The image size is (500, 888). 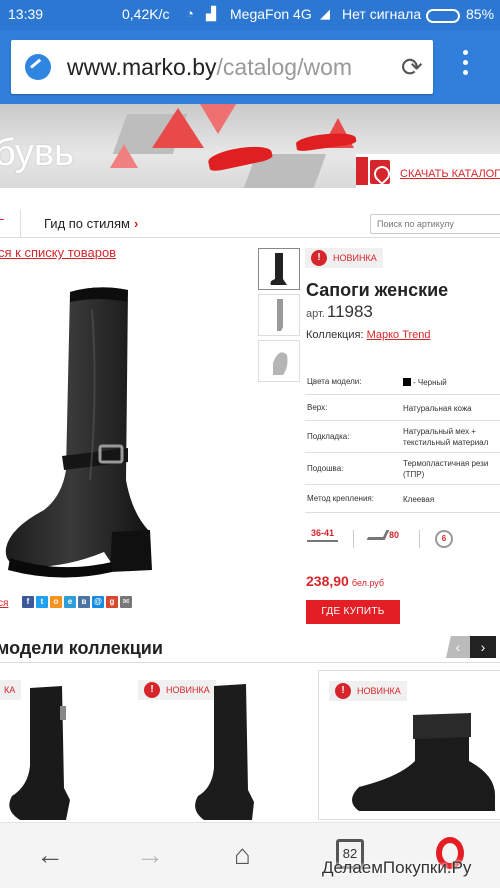 I want to click on spec-key: Метод крепления:, so click(x=340, y=498).